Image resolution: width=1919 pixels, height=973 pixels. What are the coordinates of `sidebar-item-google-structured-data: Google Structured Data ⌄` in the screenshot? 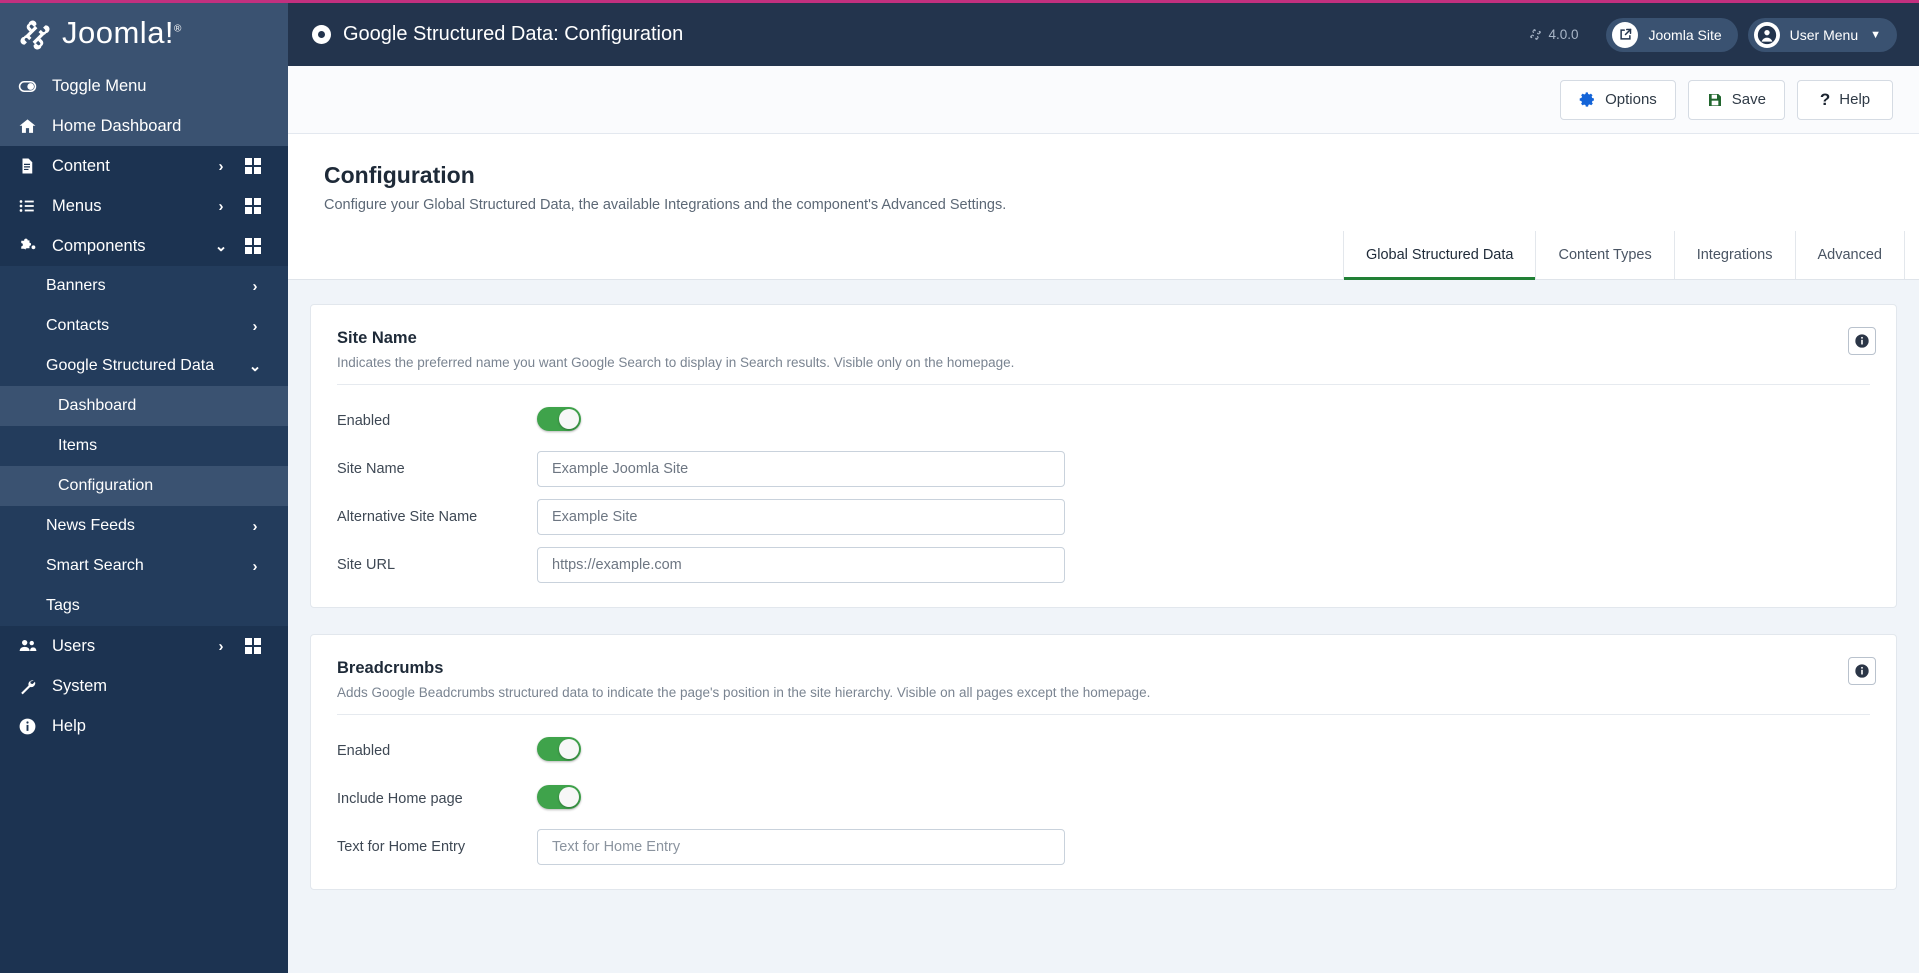 It's located at (144, 366).